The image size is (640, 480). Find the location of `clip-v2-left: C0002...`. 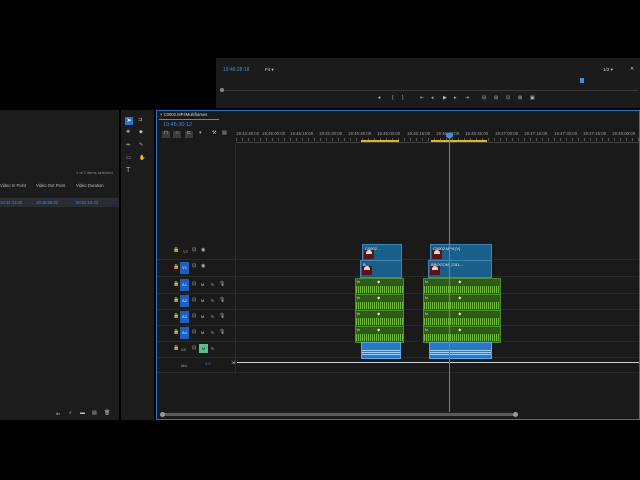

clip-v2-left: C0002... is located at coordinates (382, 252).